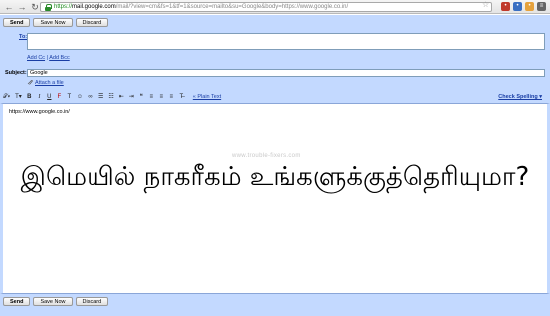 Image resolution: width=550 pixels, height=316 pixels. I want to click on extension-icons: • • • ≡, so click(523, 6).